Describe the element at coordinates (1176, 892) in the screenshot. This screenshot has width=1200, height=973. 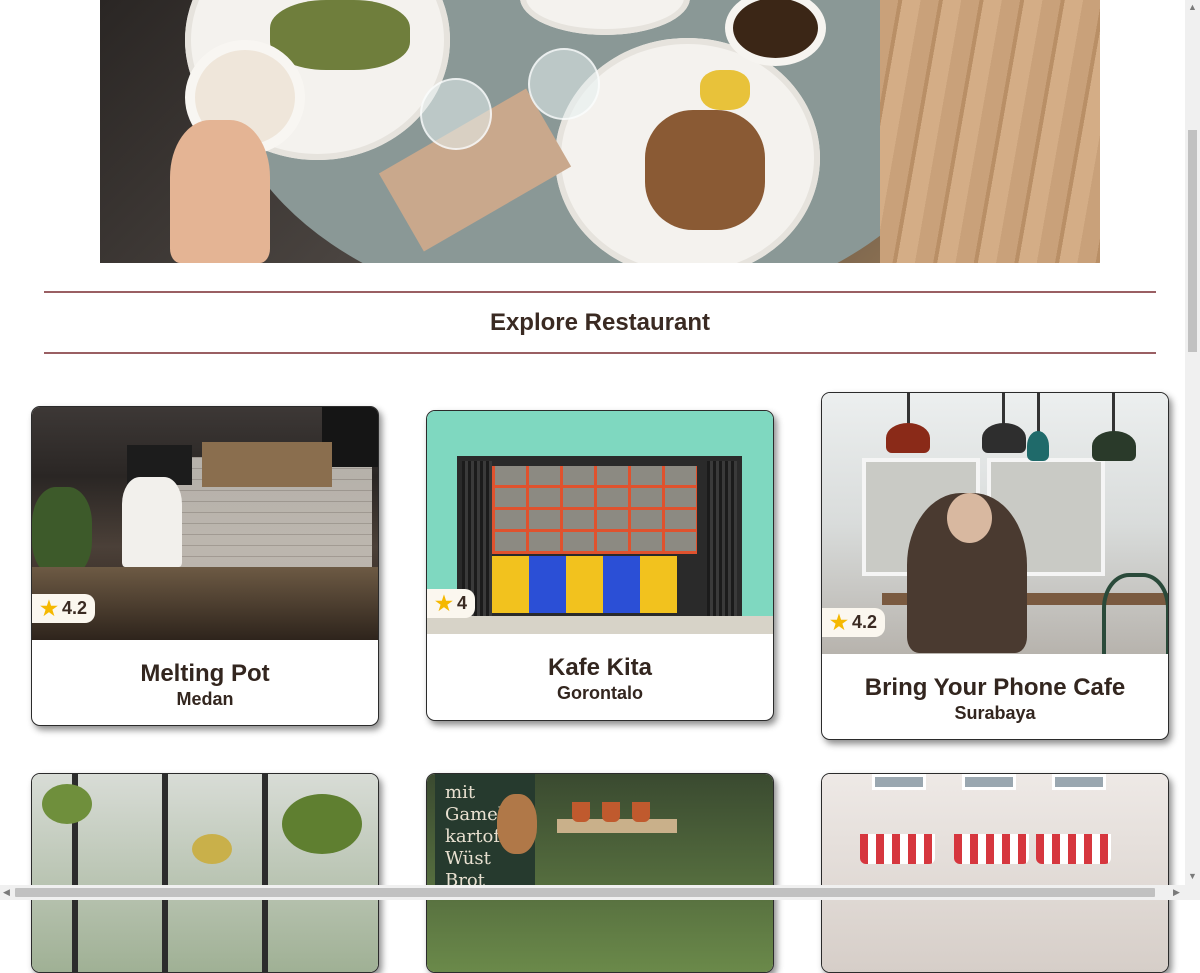
I see `scroll-right-icon: ▶` at that location.